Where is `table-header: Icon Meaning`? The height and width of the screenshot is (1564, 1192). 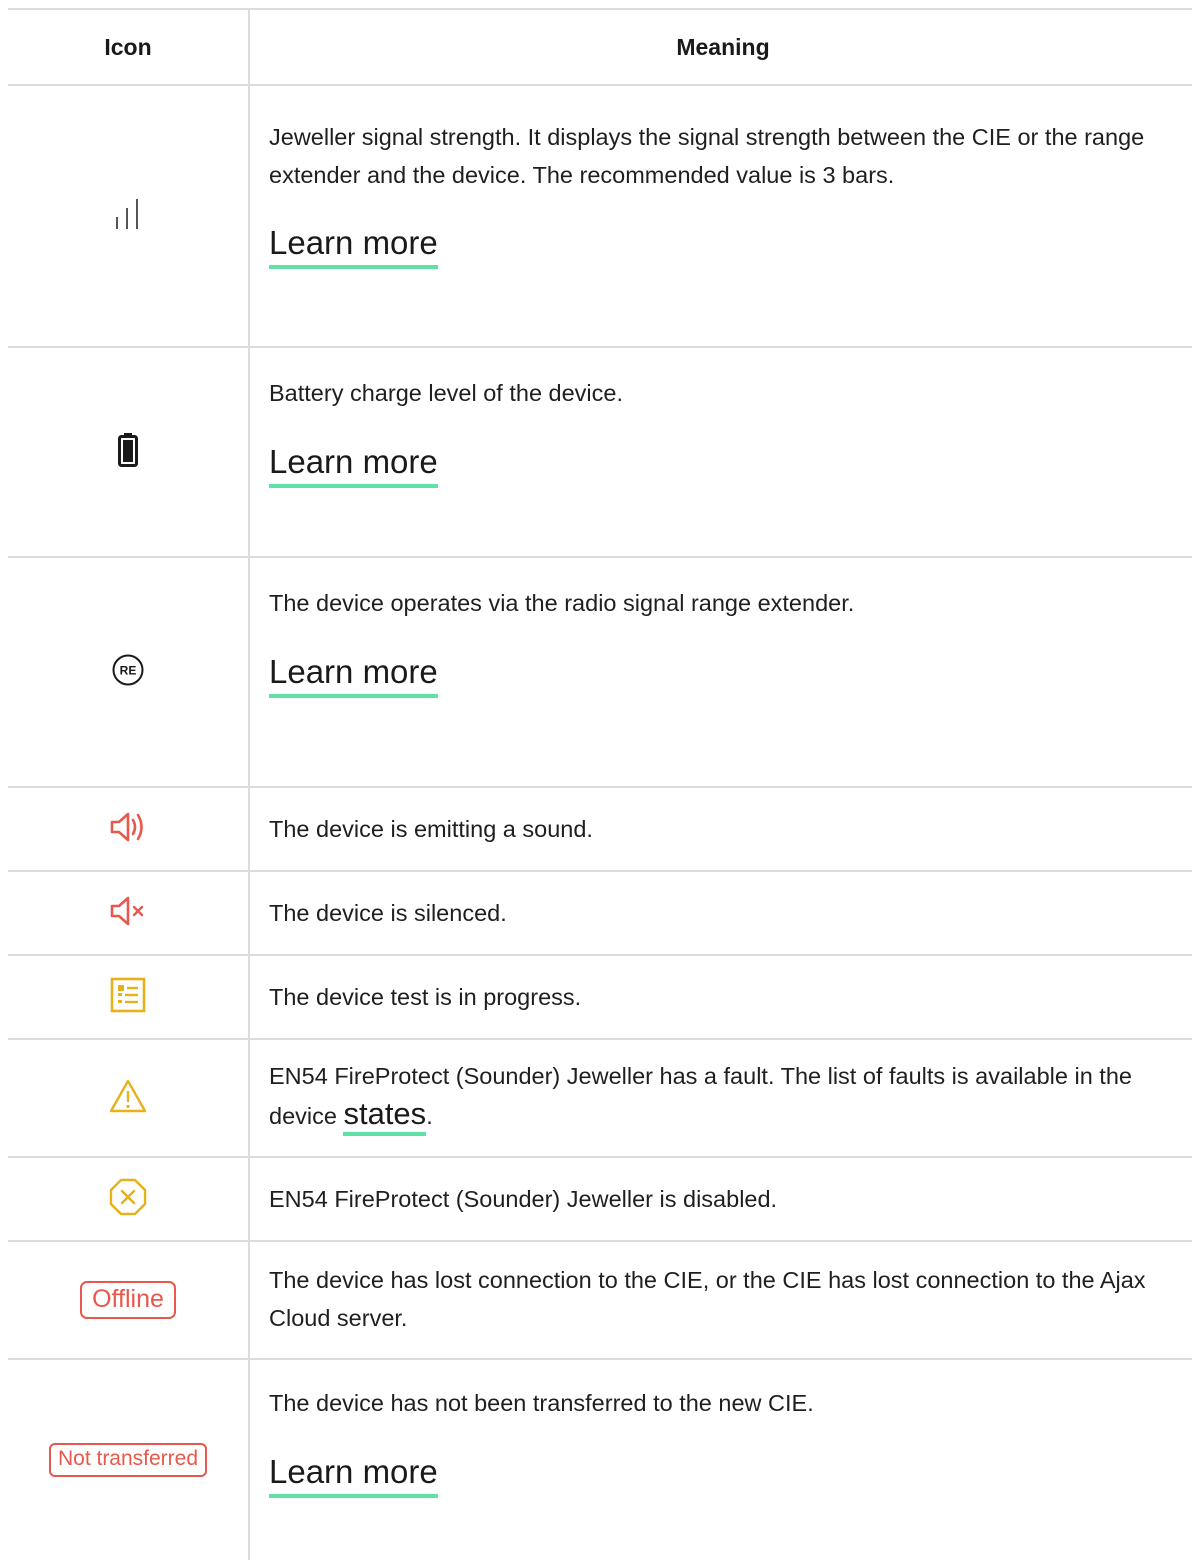
table-header: Icon Meaning is located at coordinates (600, 47).